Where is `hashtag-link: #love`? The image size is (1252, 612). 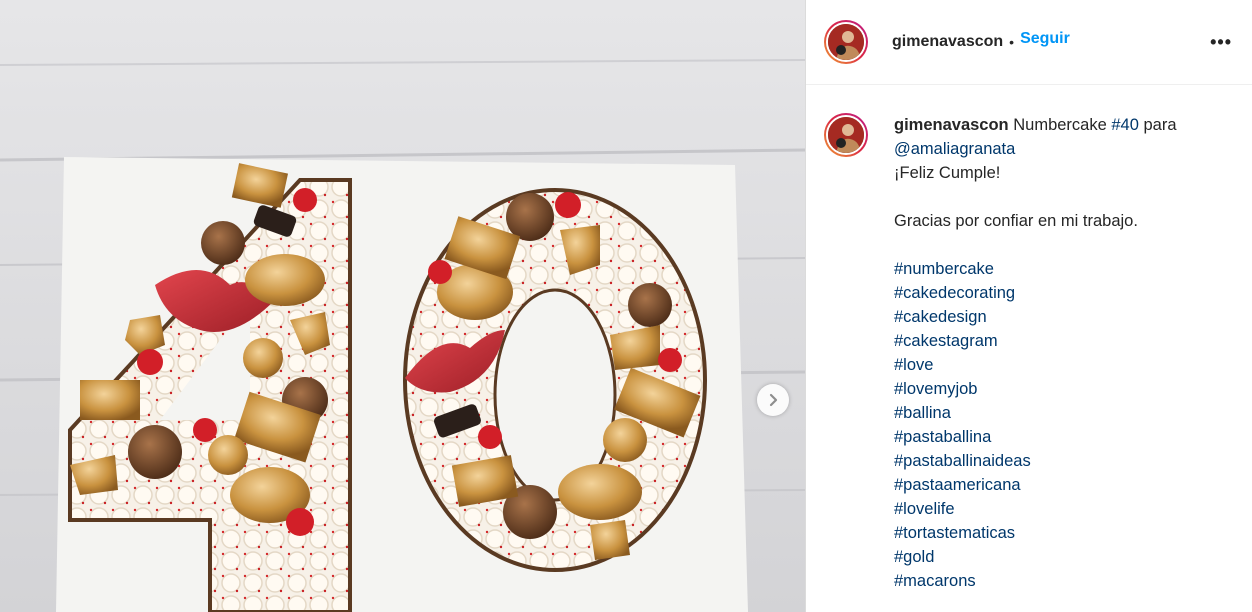 hashtag-link: #love is located at coordinates (913, 365).